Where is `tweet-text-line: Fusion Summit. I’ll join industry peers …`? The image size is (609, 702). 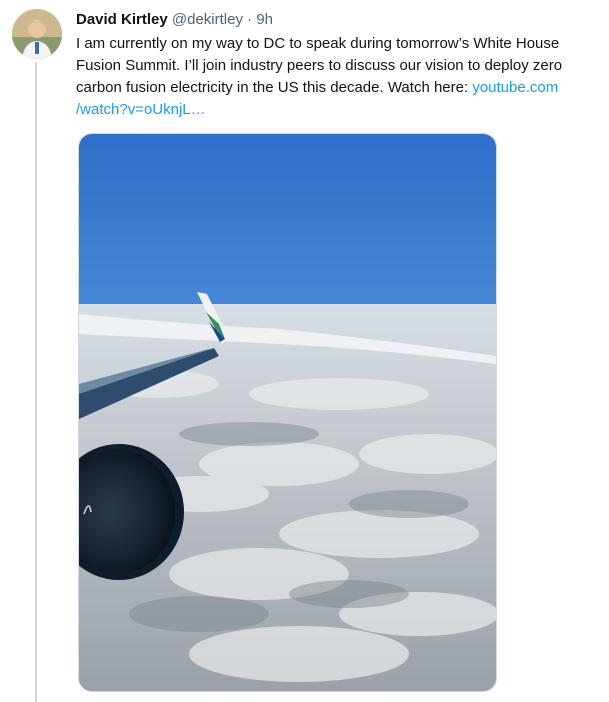
tweet-text-line: Fusion Summit. I’ll join industry peers … is located at coordinates (319, 65).